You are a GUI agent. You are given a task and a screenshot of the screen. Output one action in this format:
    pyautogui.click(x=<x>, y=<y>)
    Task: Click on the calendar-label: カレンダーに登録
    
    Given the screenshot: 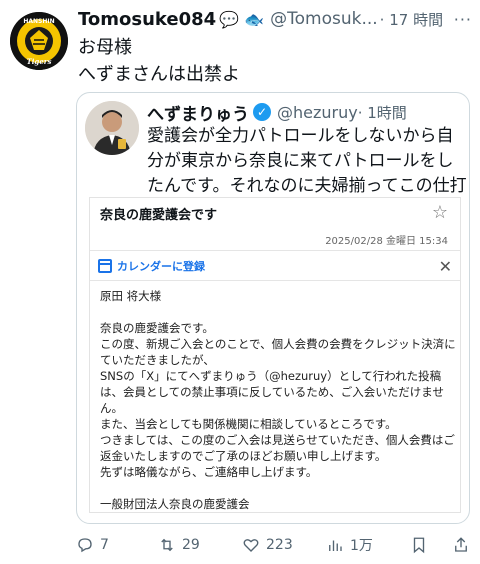 What is the action you would take?
    pyautogui.click(x=161, y=266)
    